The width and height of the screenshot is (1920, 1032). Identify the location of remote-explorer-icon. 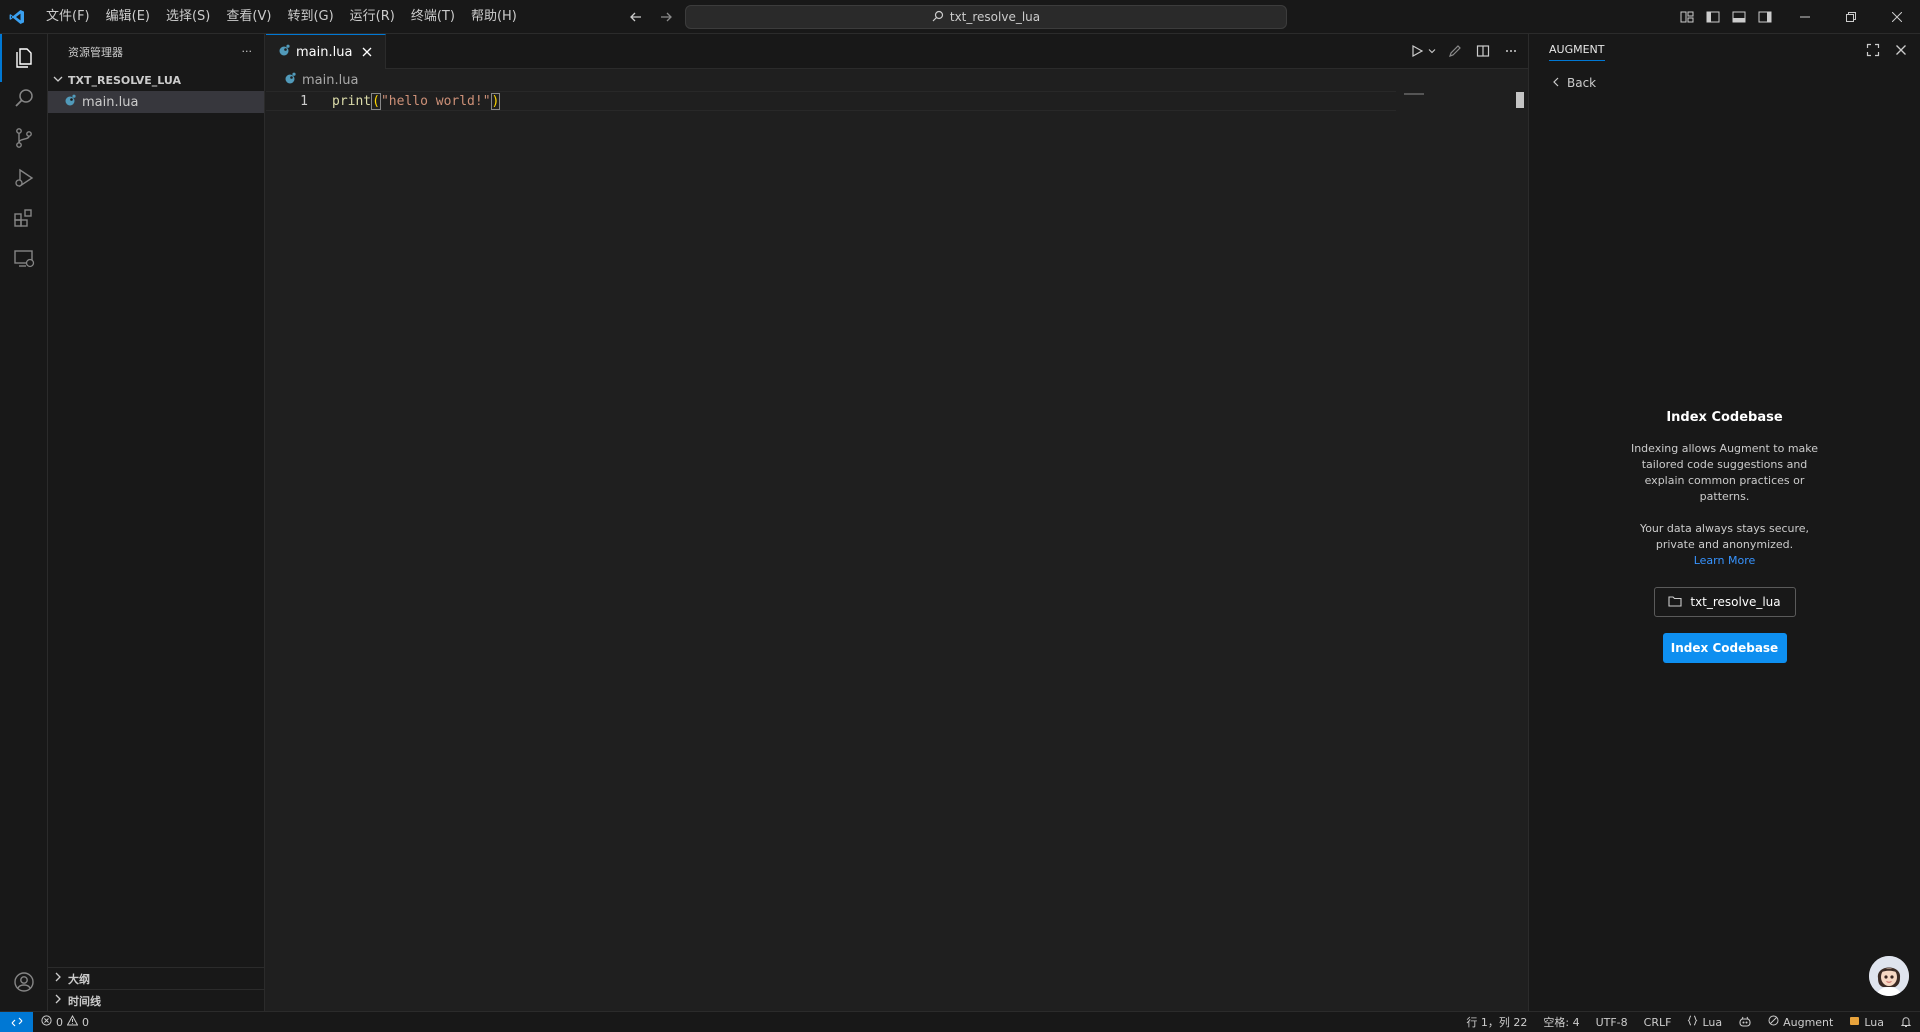
(24, 258).